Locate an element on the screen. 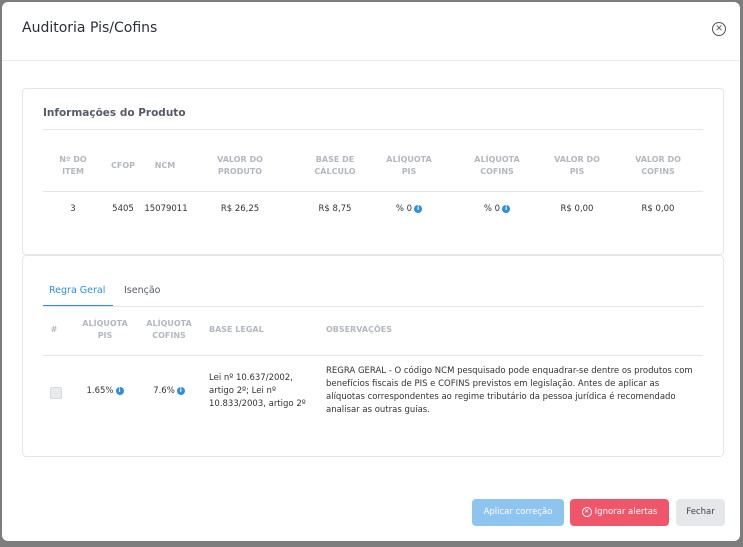 The image size is (743, 547). cell-aliquota-cofins: % 0i is located at coordinates (497, 209).